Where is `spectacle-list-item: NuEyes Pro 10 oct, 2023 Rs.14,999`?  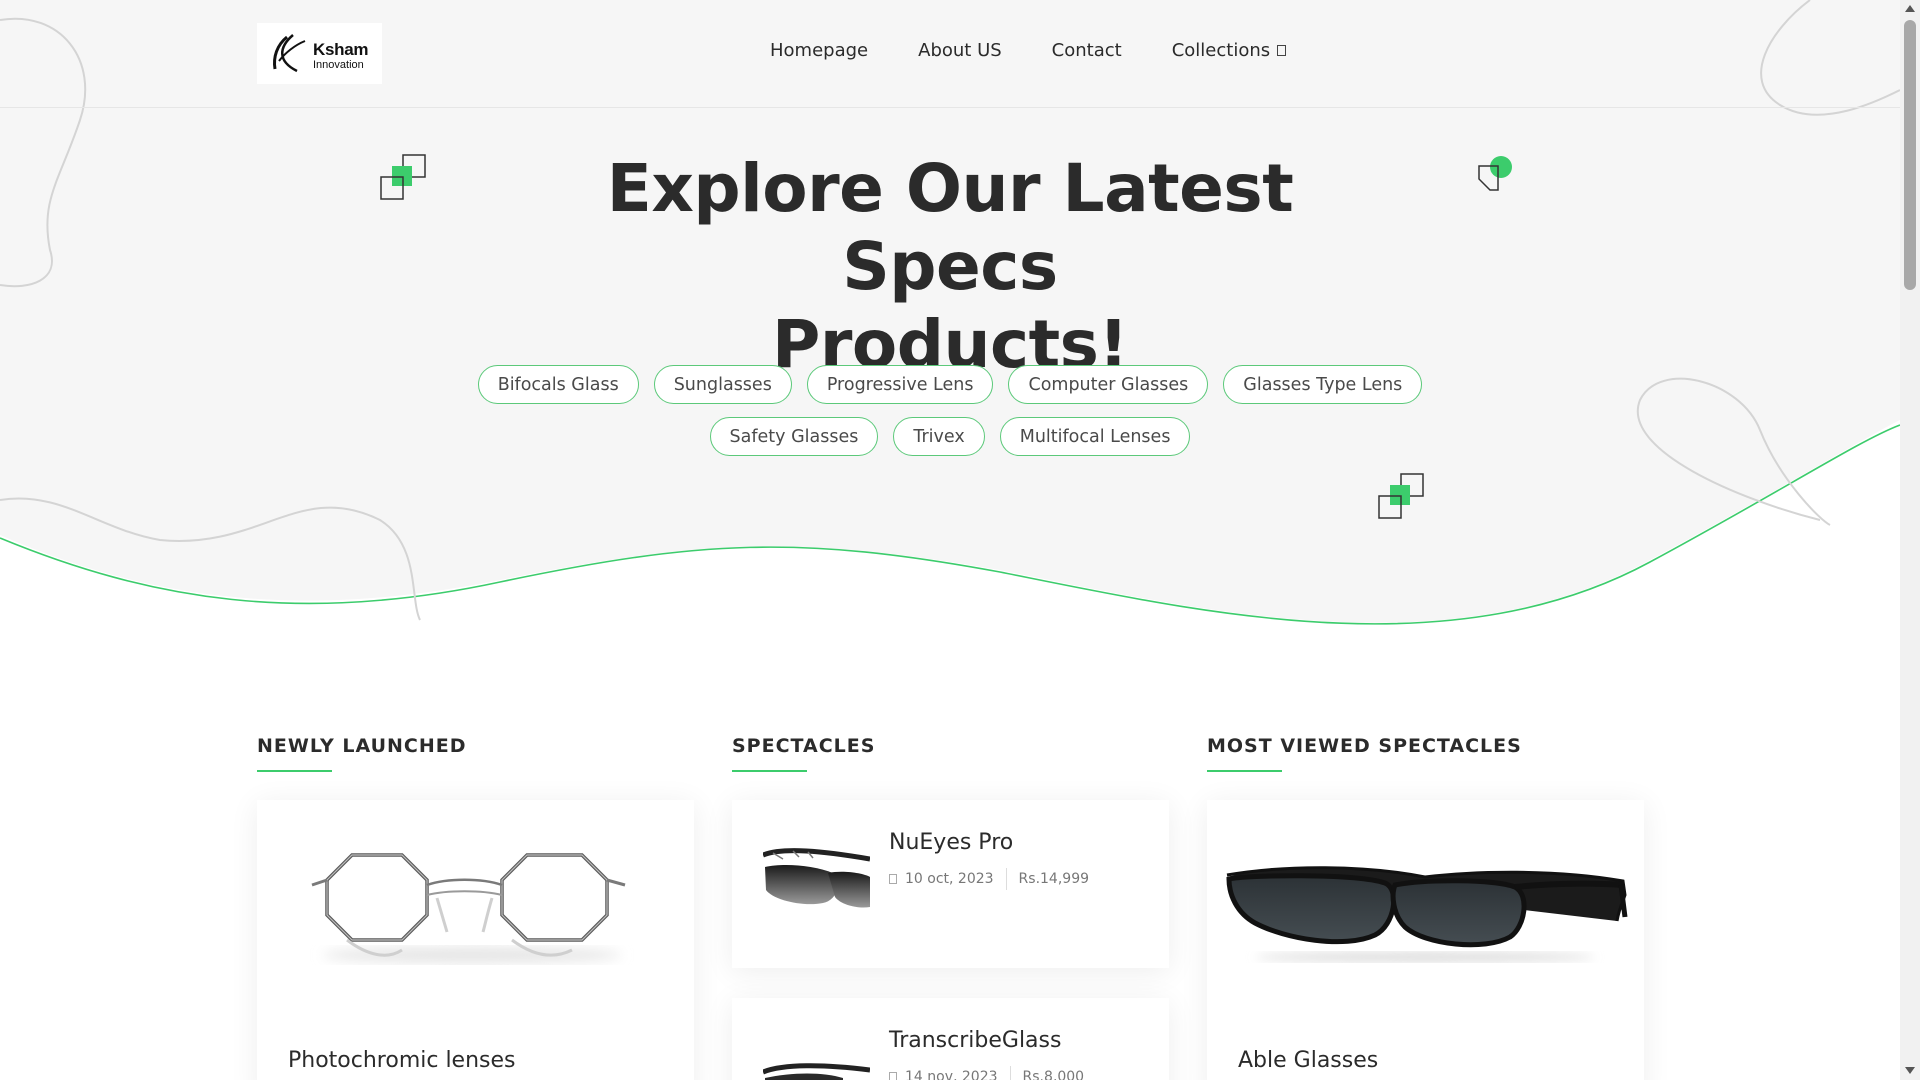
spectacle-list-item: NuEyes Pro 10 oct, 2023 Rs.14,999 is located at coordinates (950, 884).